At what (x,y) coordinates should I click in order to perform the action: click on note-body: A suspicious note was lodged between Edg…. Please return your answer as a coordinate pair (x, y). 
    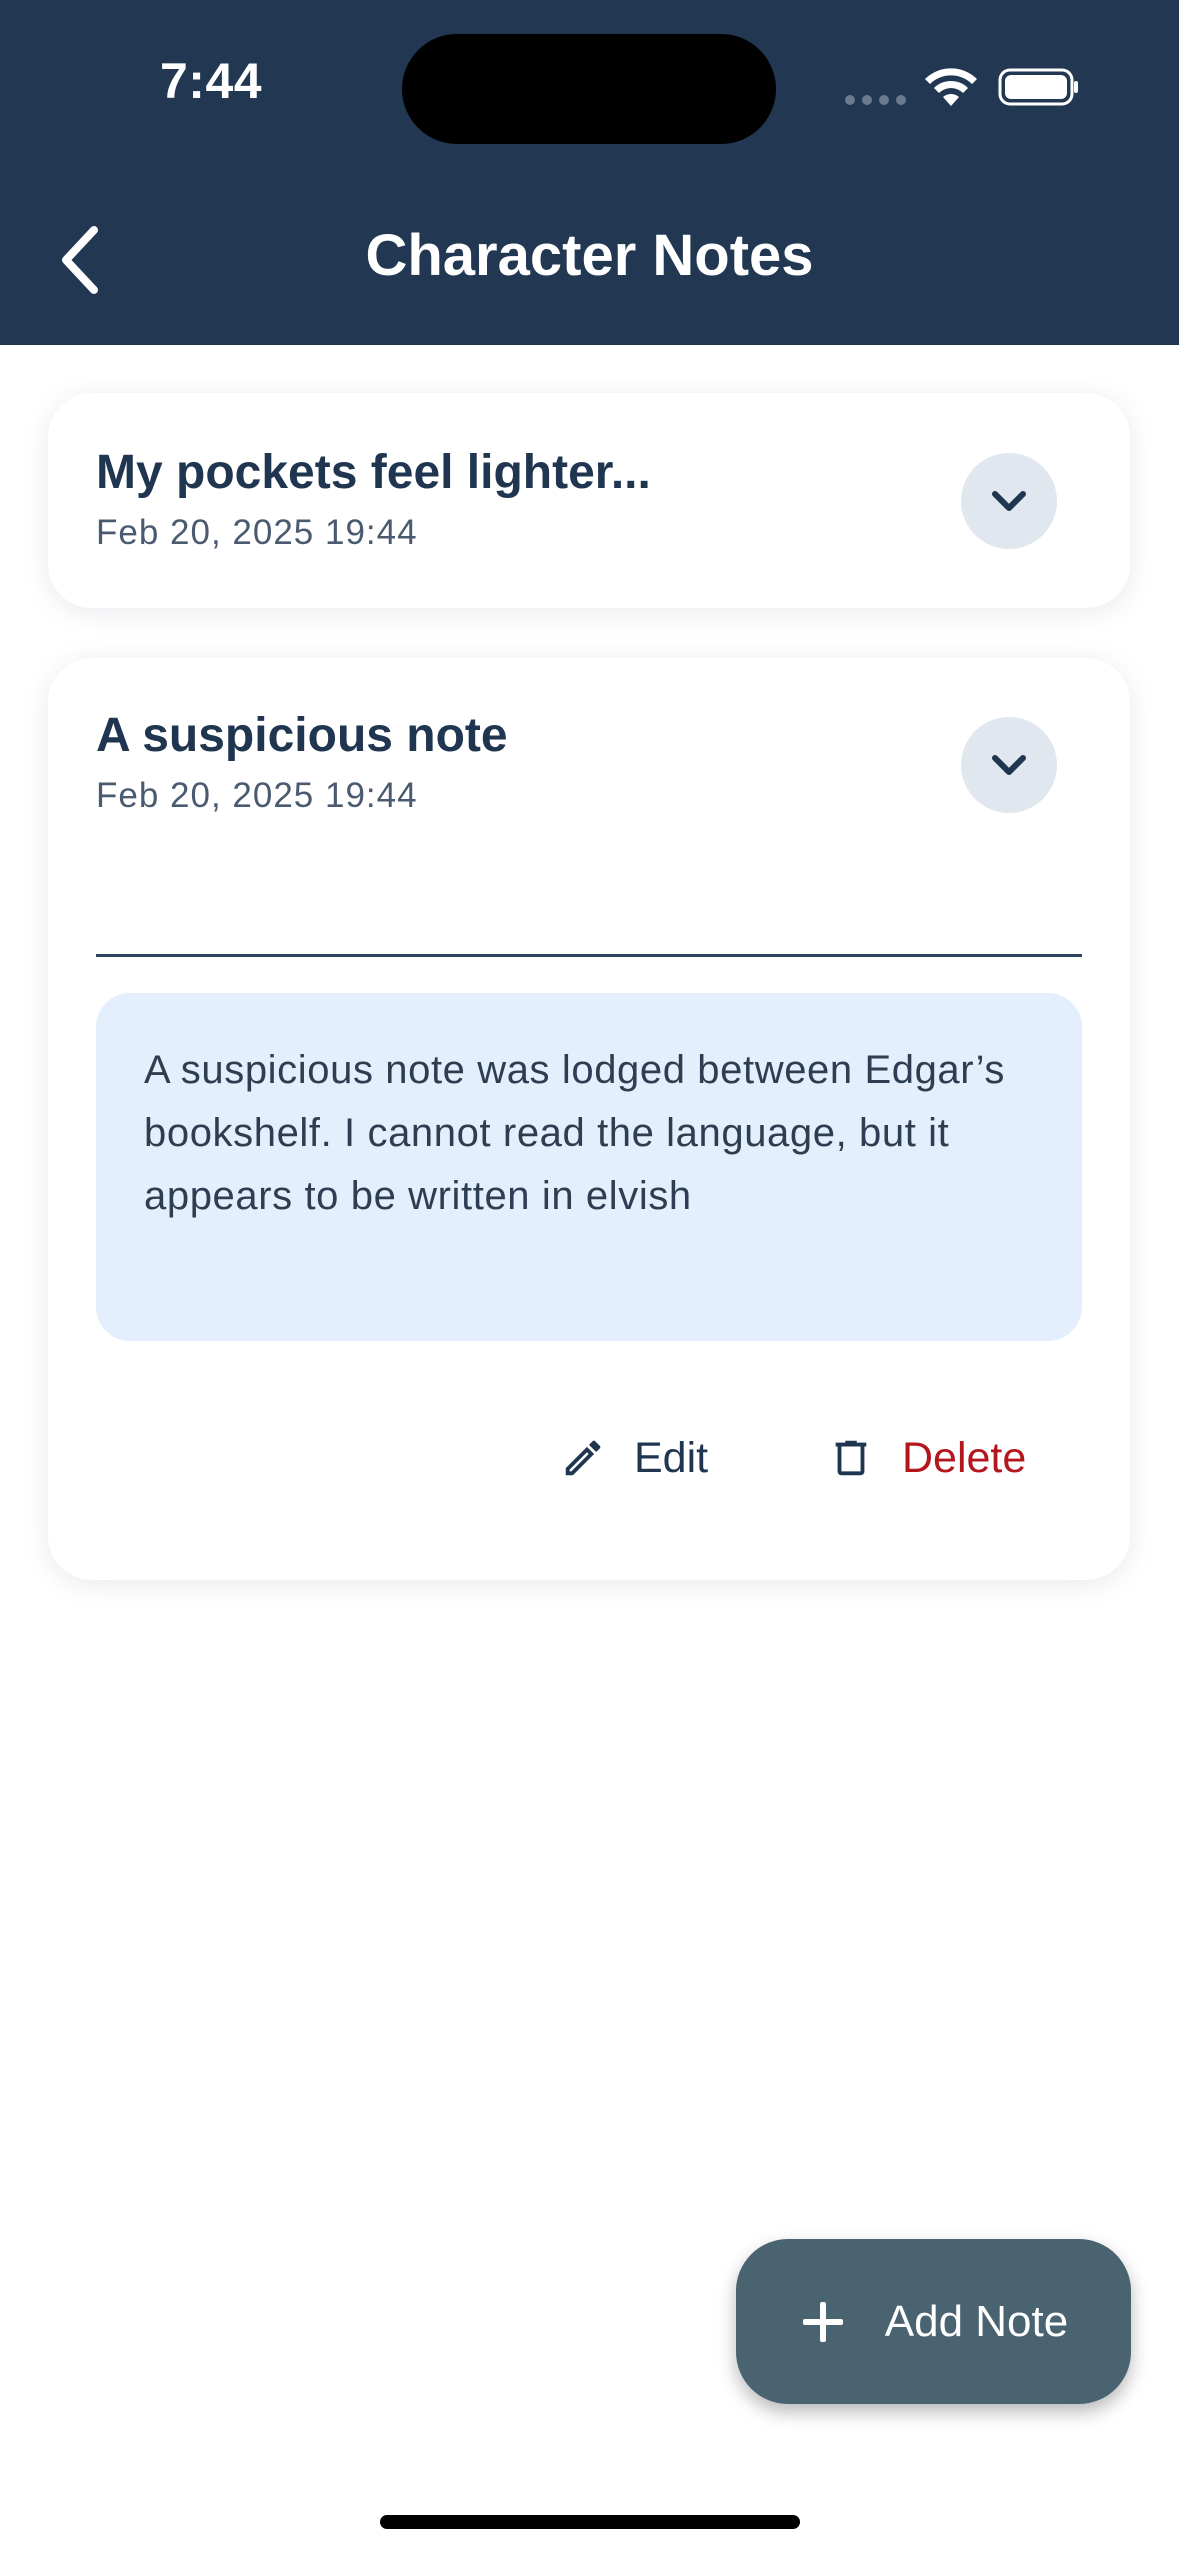
    Looking at the image, I should click on (589, 1167).